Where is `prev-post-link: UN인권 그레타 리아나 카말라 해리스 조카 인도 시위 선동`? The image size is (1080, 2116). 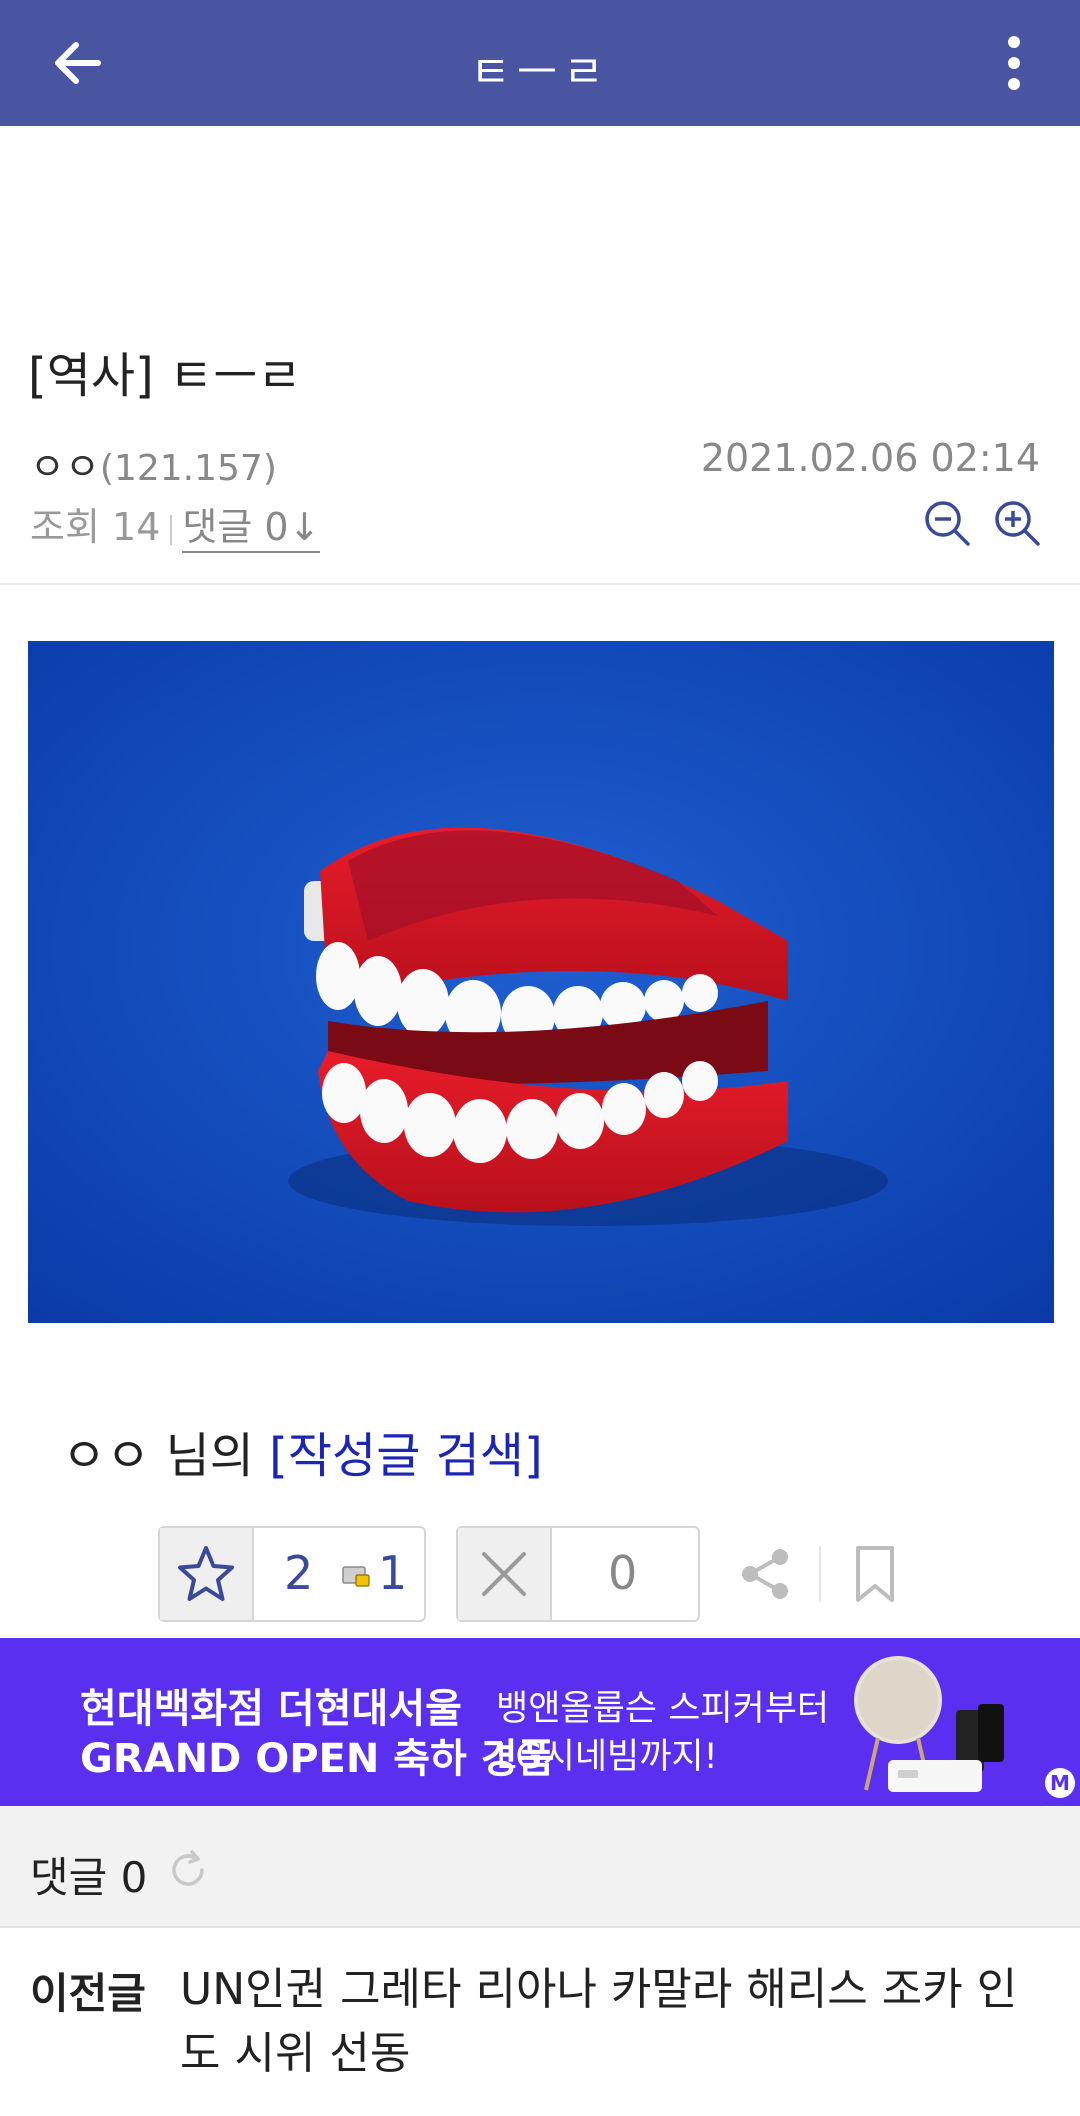 prev-post-link: UN인권 그레타 리아나 카말라 해리스 조카 인도 시위 선동 is located at coordinates (610, 2022).